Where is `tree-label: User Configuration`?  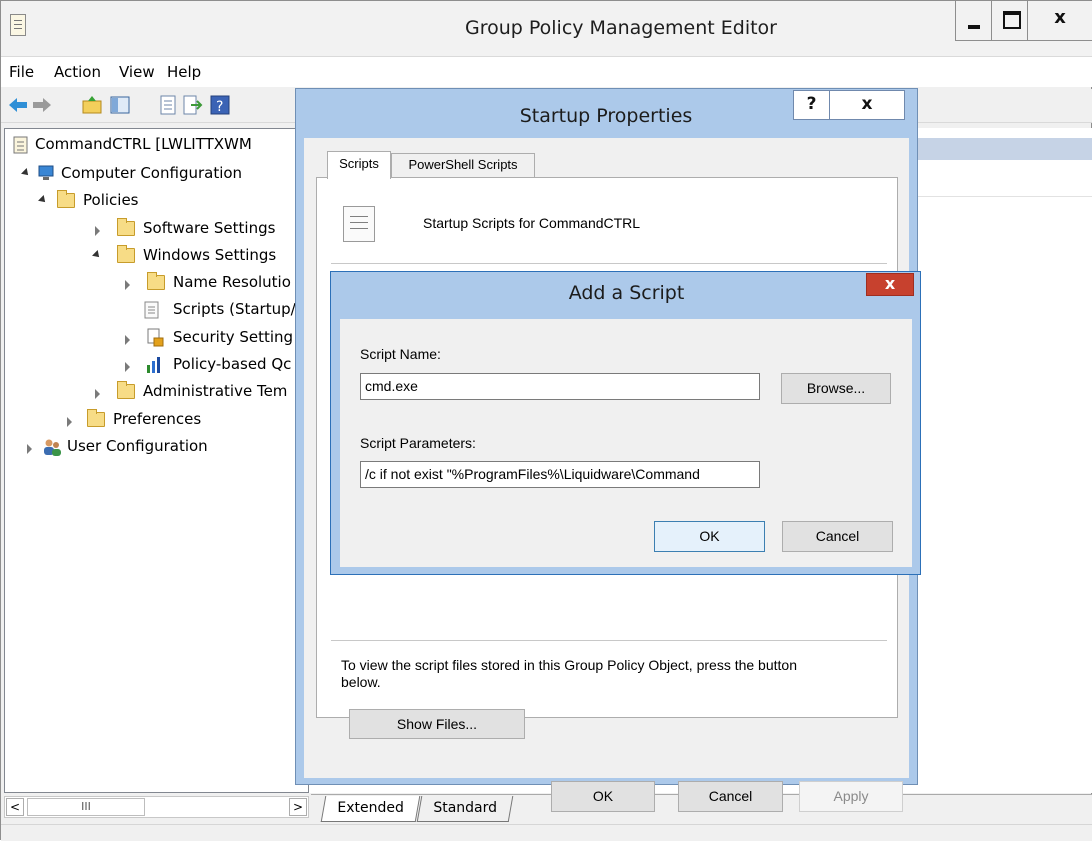 tree-label: User Configuration is located at coordinates (137, 446).